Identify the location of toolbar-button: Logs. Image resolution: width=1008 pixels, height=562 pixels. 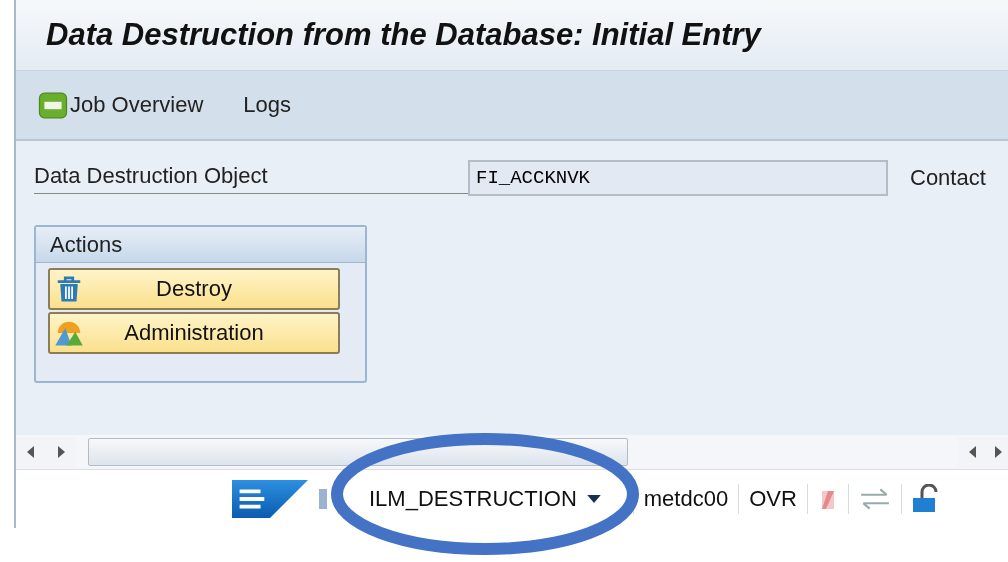
(267, 105).